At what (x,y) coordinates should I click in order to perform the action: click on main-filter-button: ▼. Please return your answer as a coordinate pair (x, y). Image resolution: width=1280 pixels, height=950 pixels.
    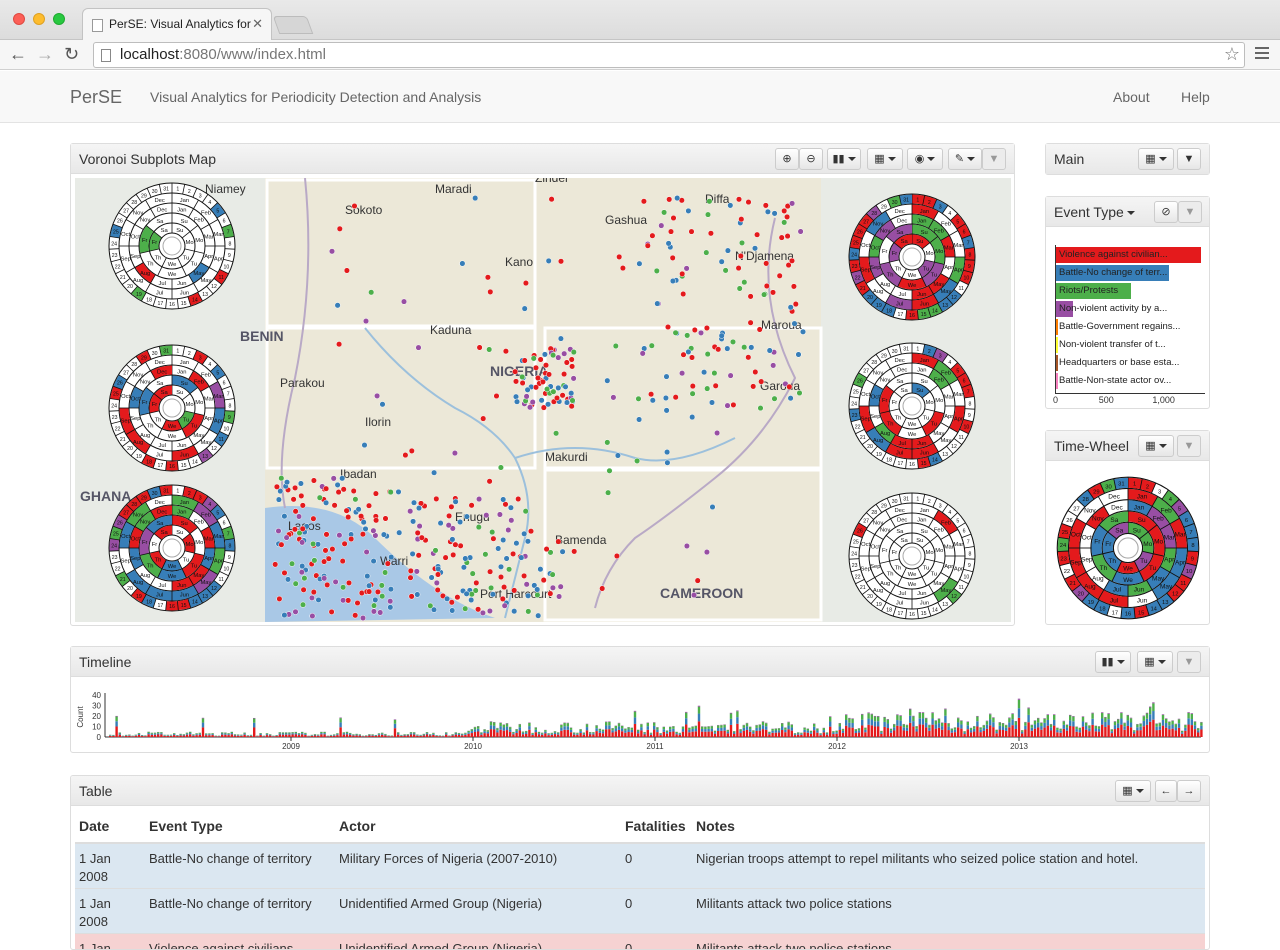
    Looking at the image, I should click on (1189, 159).